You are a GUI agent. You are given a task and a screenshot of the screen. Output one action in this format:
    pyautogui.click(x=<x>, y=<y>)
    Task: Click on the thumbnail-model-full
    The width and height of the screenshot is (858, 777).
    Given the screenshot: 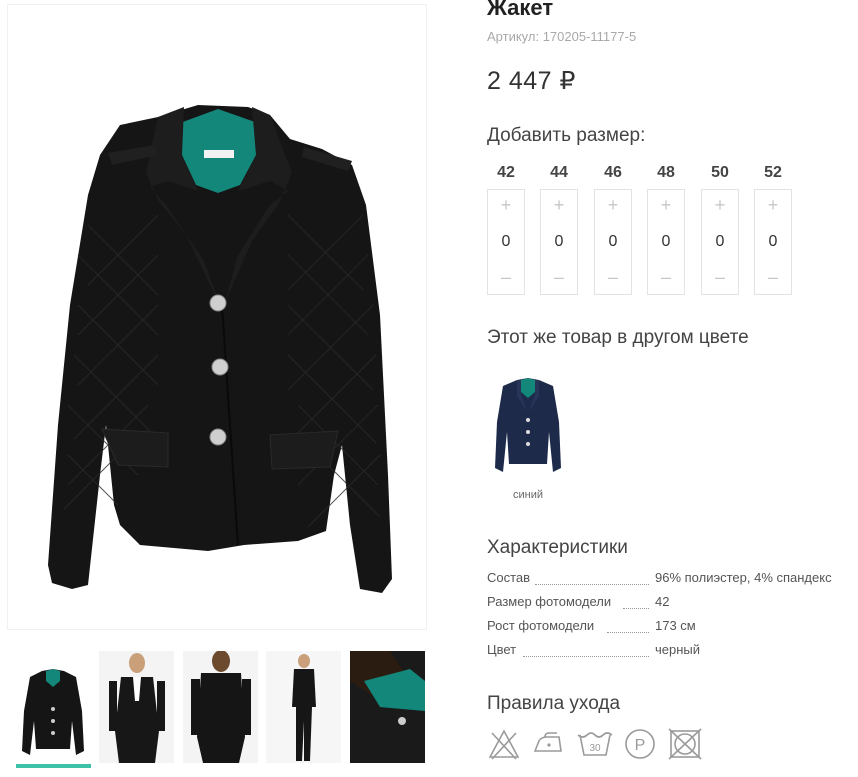 What is the action you would take?
    pyautogui.click(x=303, y=707)
    